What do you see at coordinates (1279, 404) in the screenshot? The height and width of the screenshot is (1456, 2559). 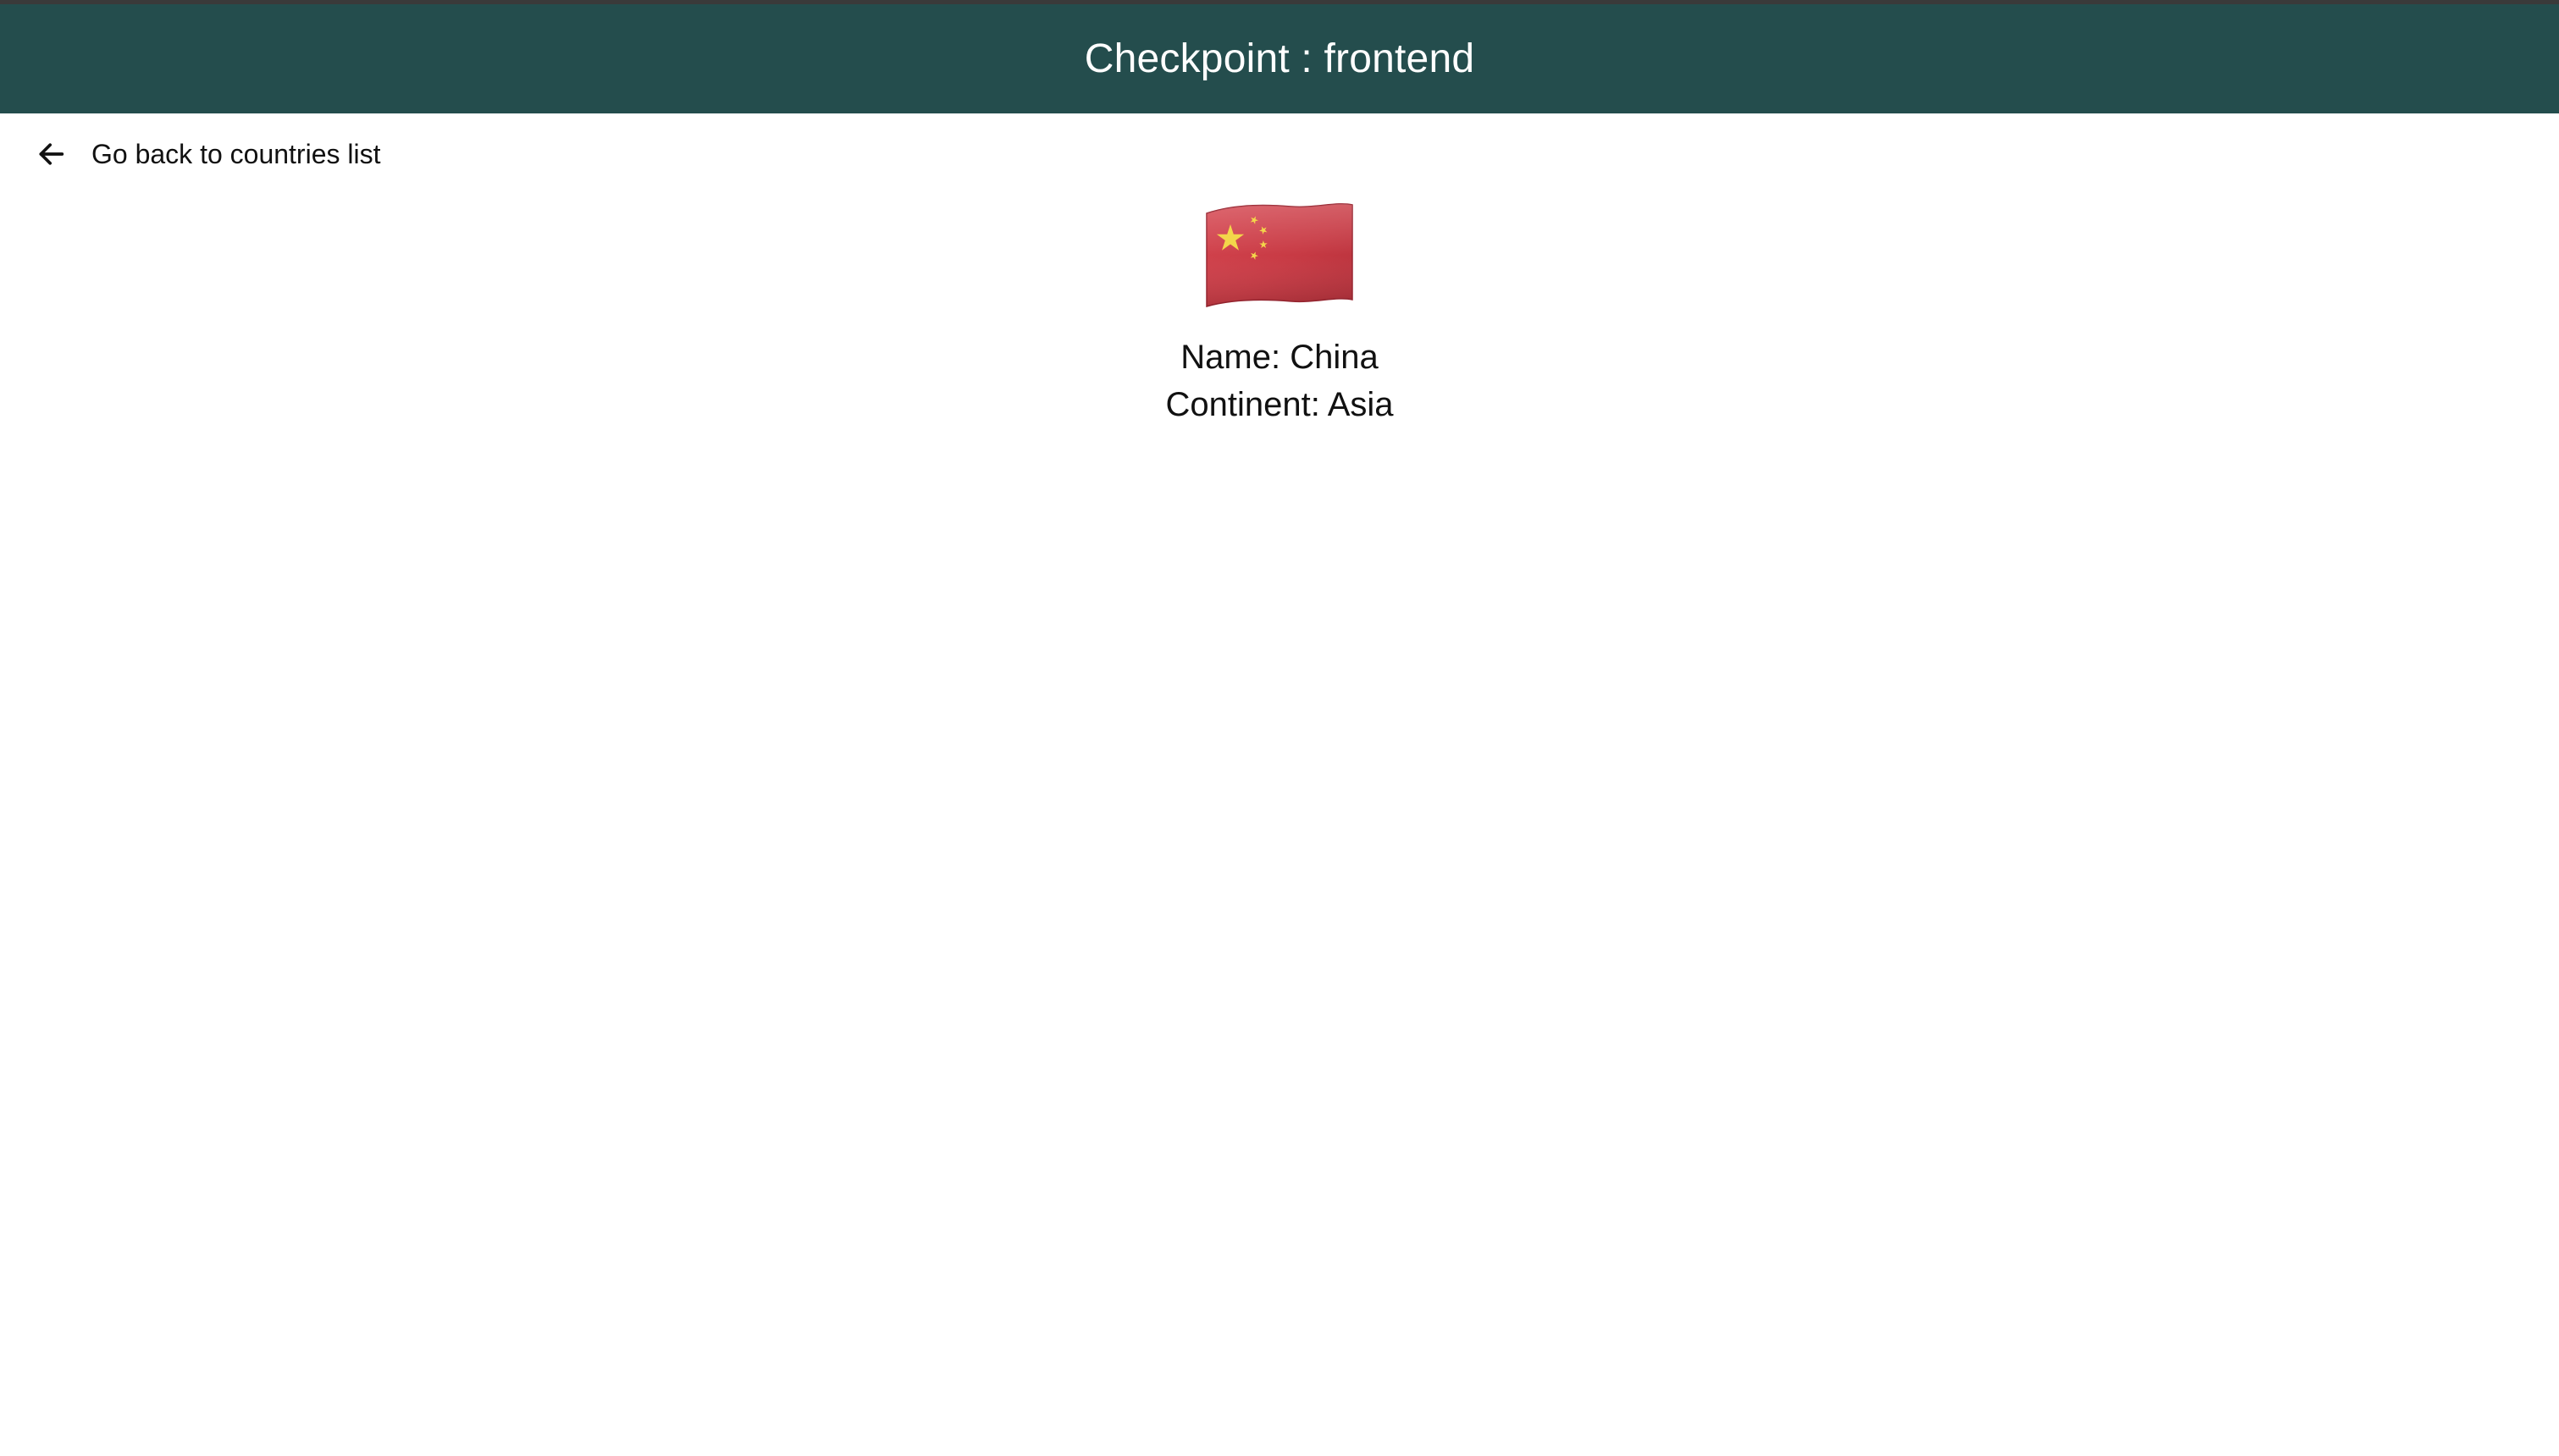 I see `country-continent: Continent: Asia` at bounding box center [1279, 404].